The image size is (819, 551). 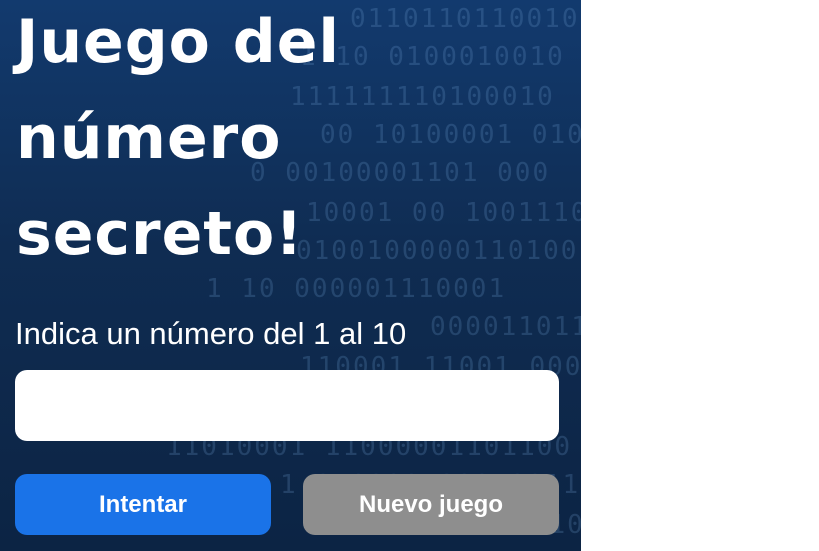 What do you see at coordinates (431, 504) in the screenshot?
I see `new-game-button: Nuevo juego` at bounding box center [431, 504].